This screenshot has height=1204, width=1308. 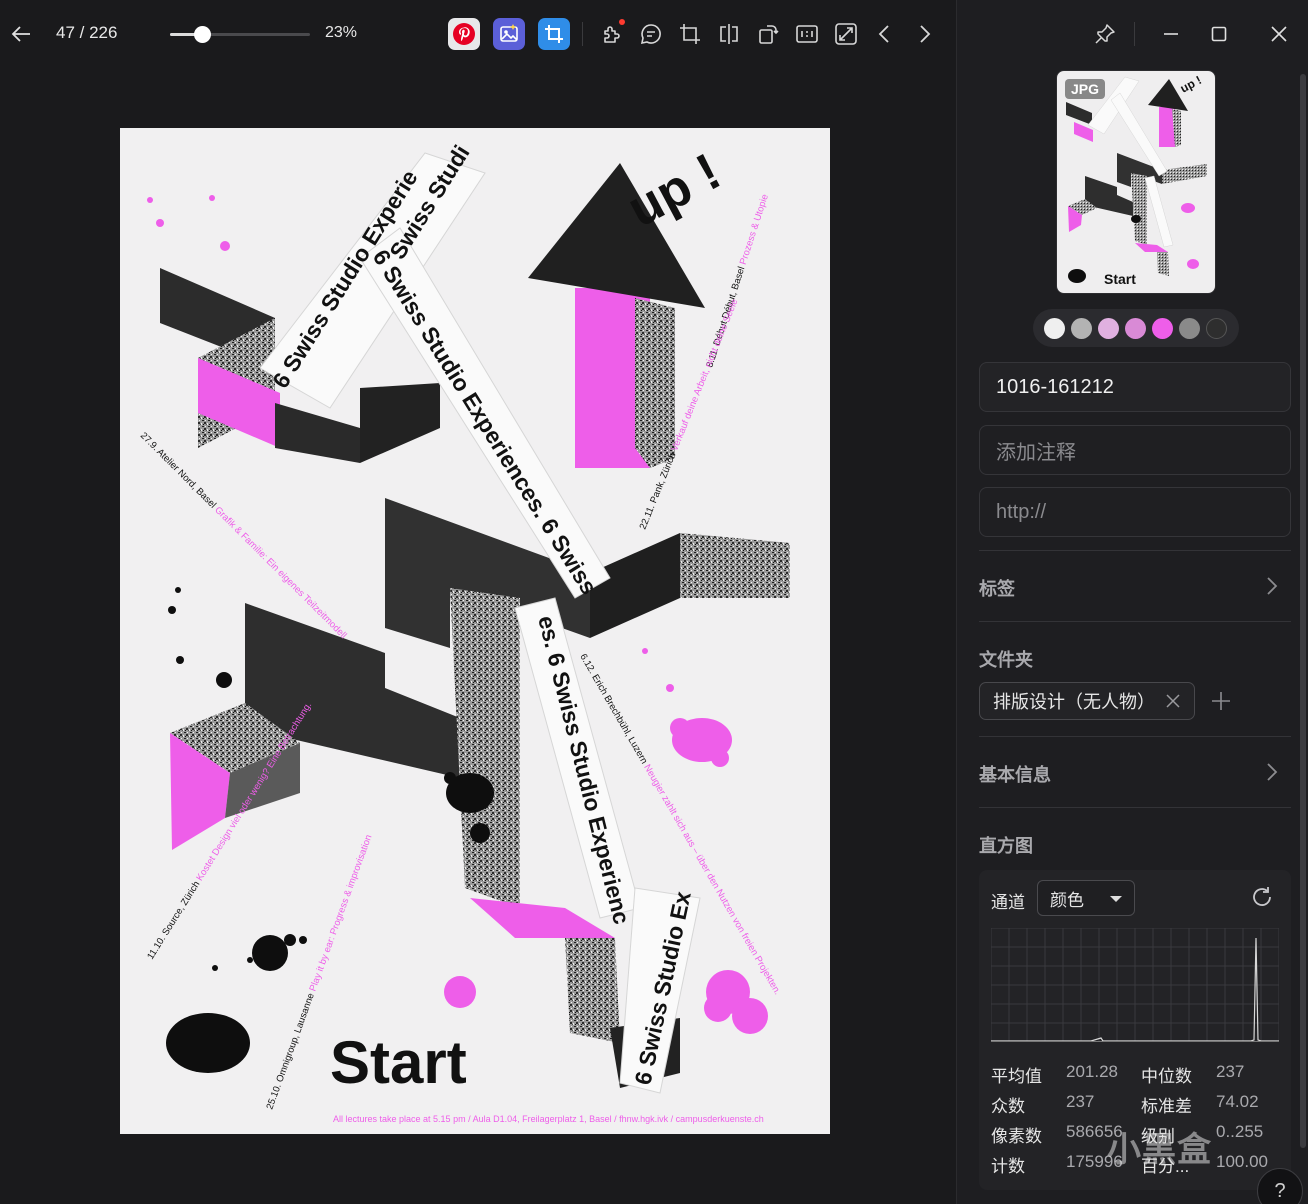 I want to click on flip-icon, so click(x=729, y=34).